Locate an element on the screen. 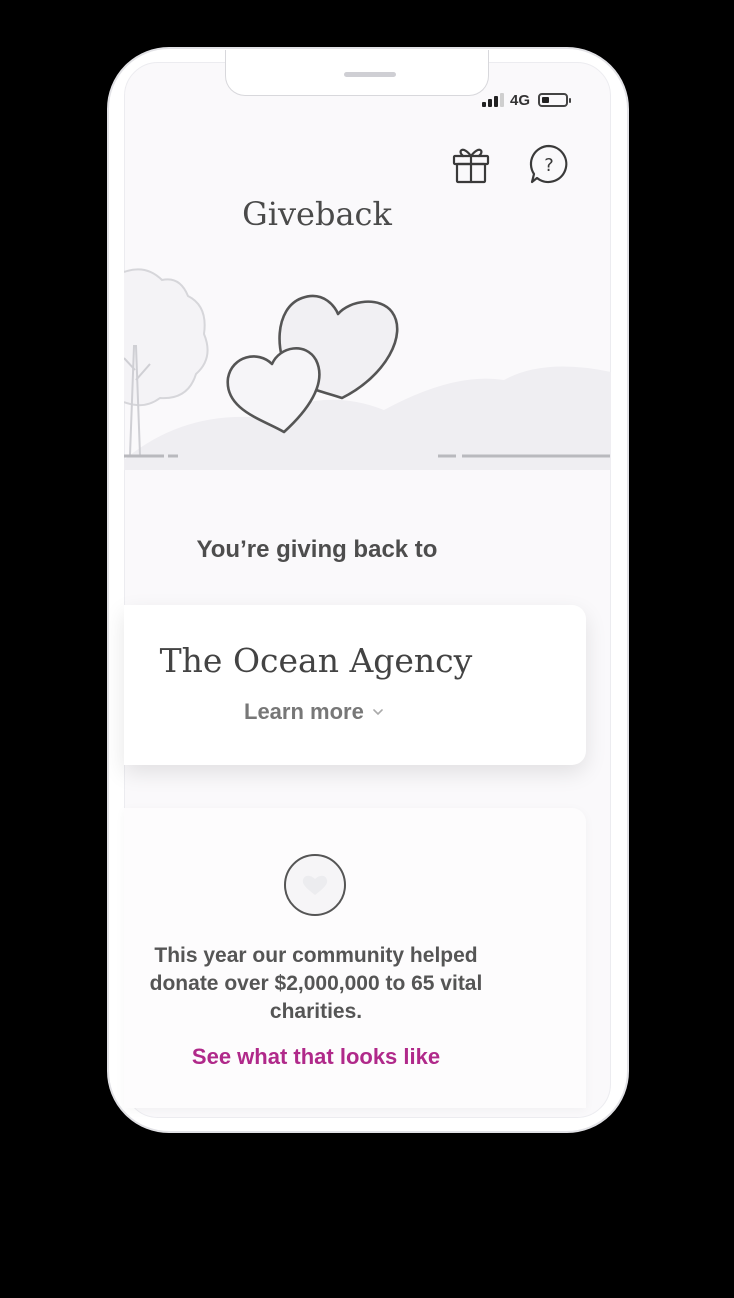 This screenshot has height=1298, width=734. see-impact-link: See what that looks like is located at coordinates (316, 1057).